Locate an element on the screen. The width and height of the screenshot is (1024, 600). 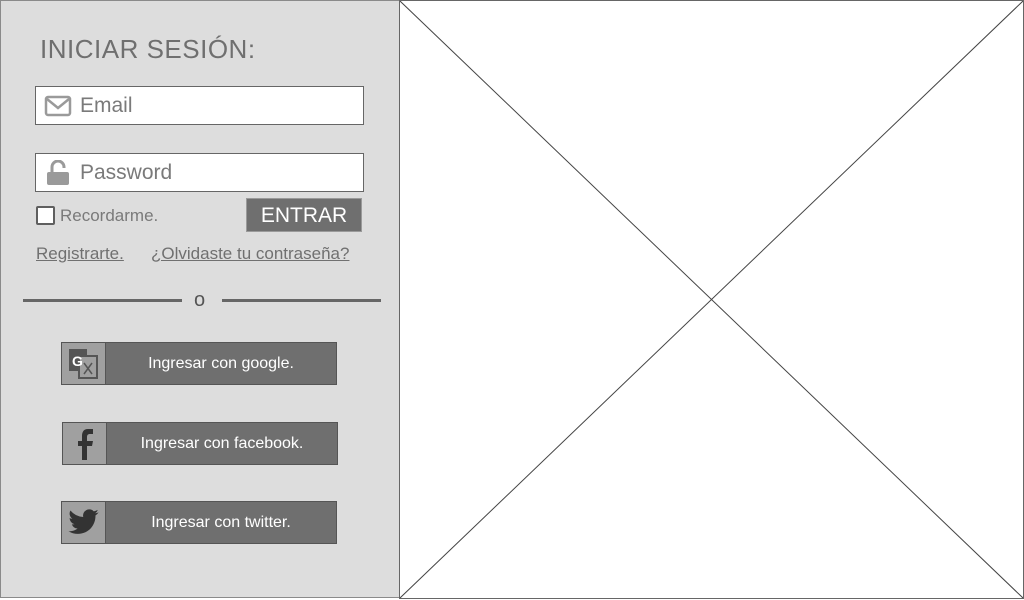
divider-line-left is located at coordinates (102, 300).